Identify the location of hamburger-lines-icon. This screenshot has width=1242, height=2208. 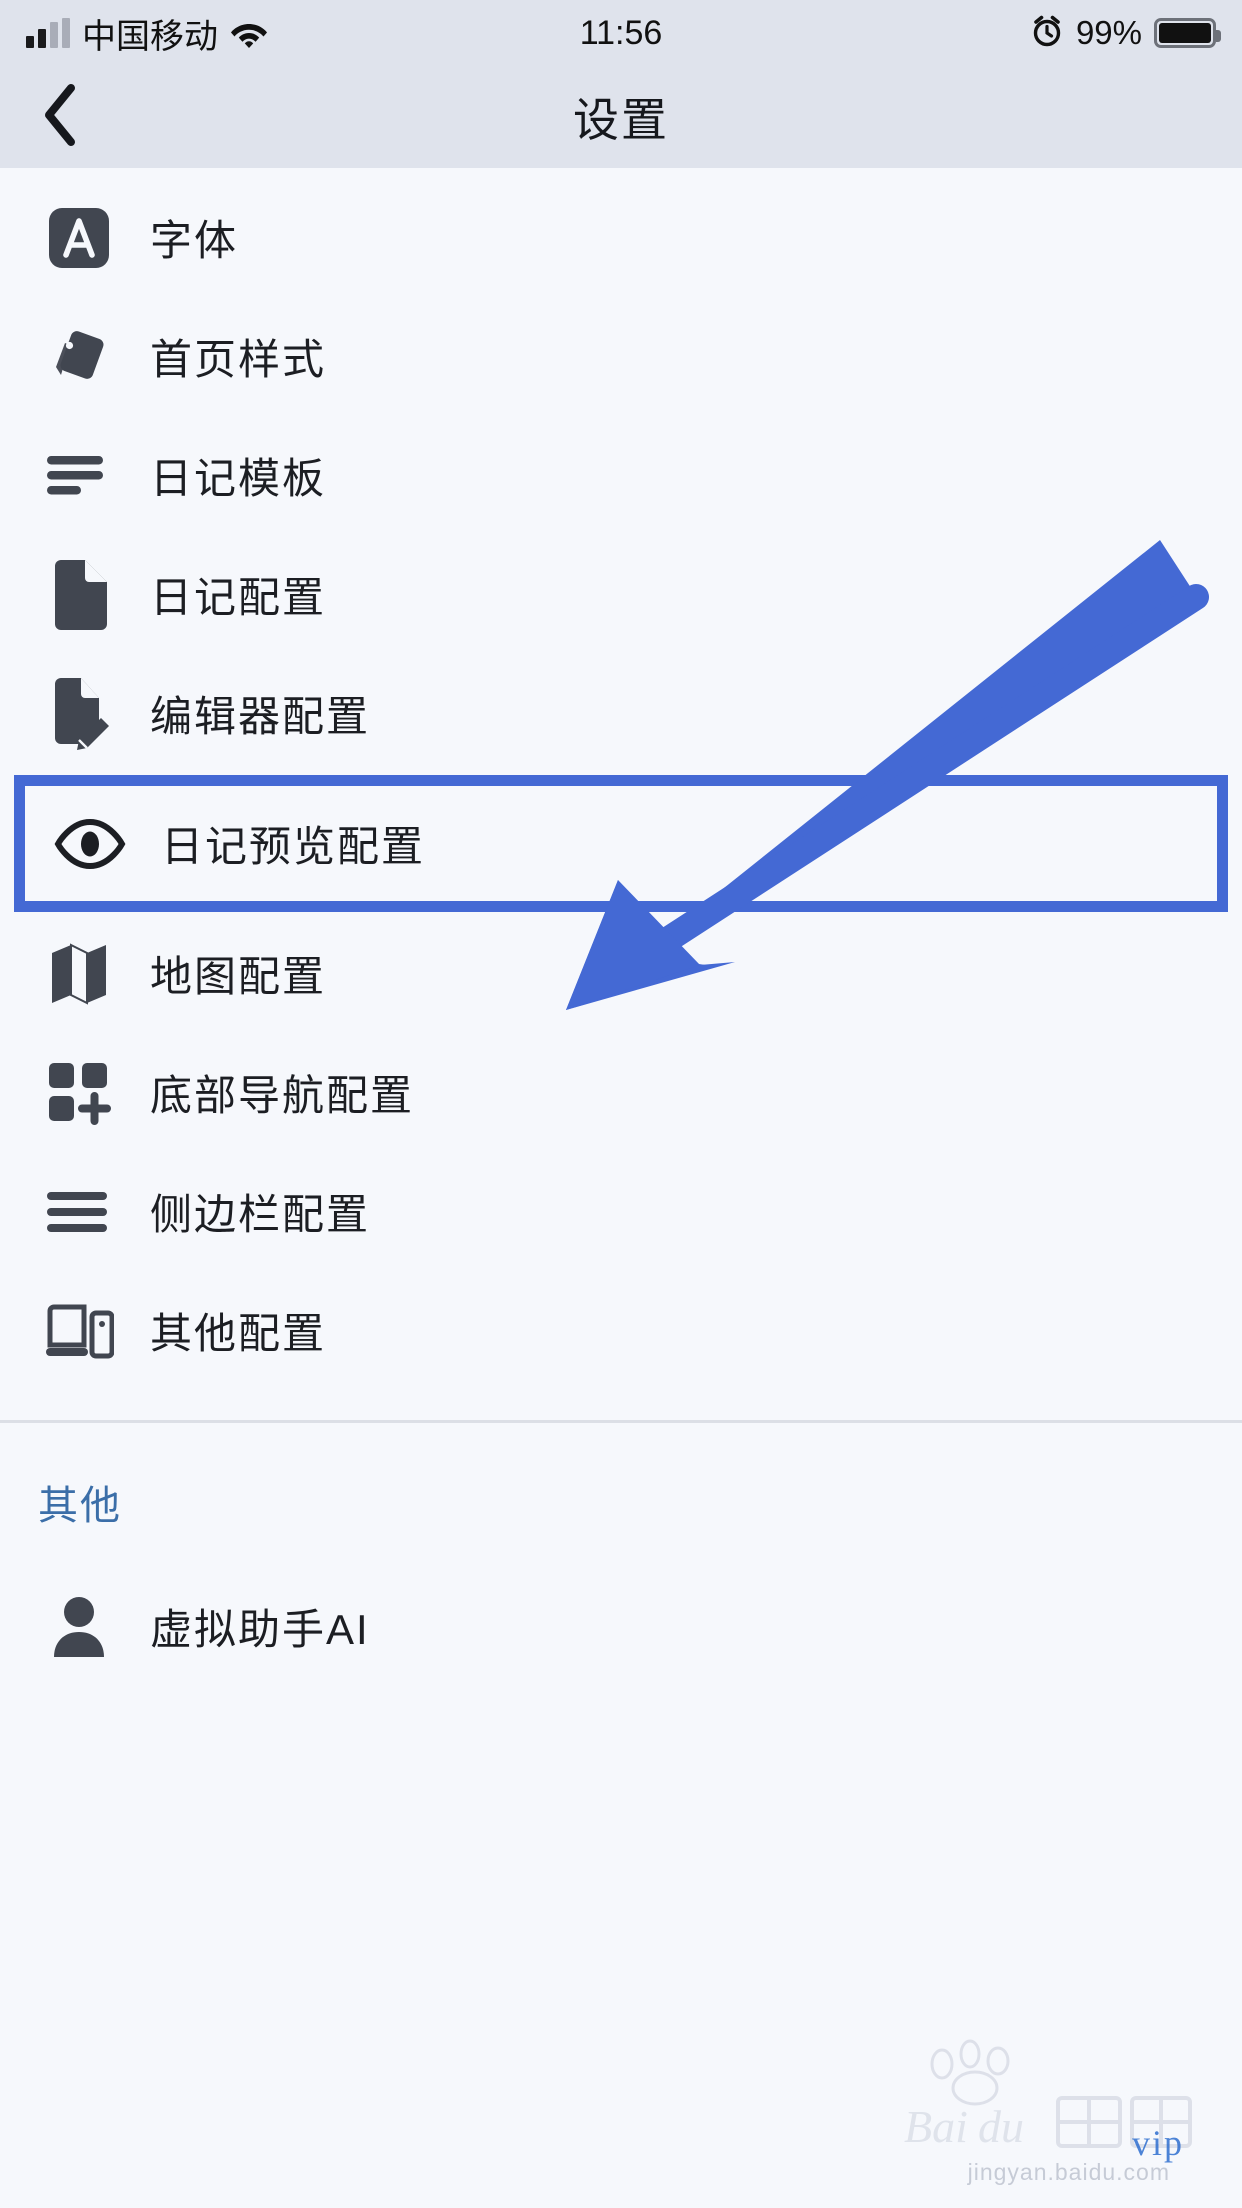
(79, 1212).